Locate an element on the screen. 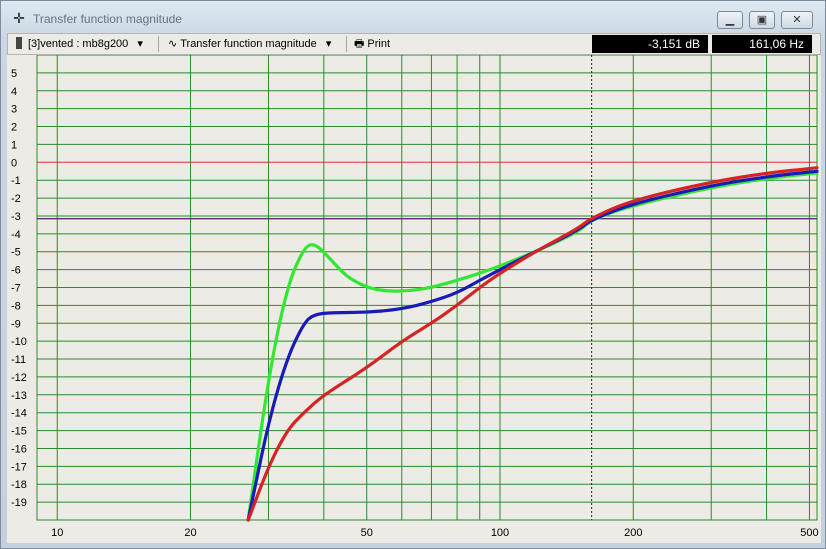 This screenshot has height=549, width=826. y-tick-label: 0 is located at coordinates (14, 163).